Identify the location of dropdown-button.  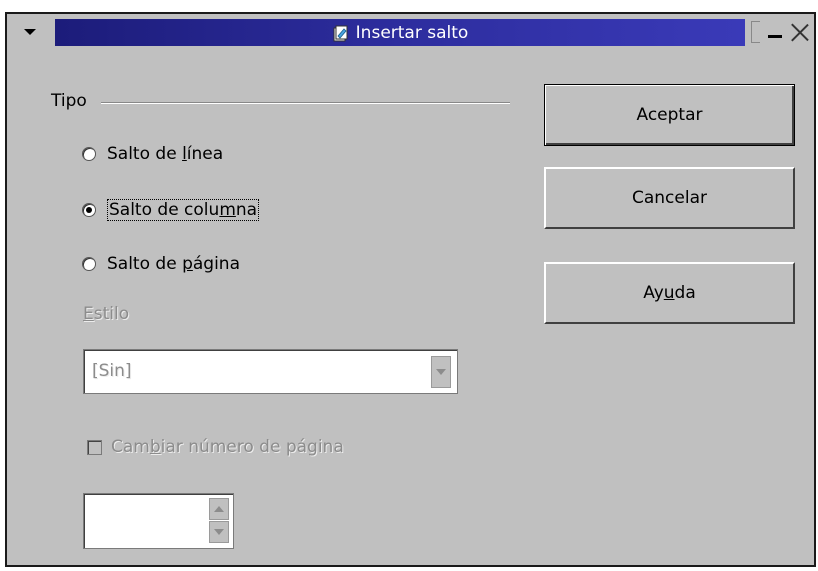
(441, 372).